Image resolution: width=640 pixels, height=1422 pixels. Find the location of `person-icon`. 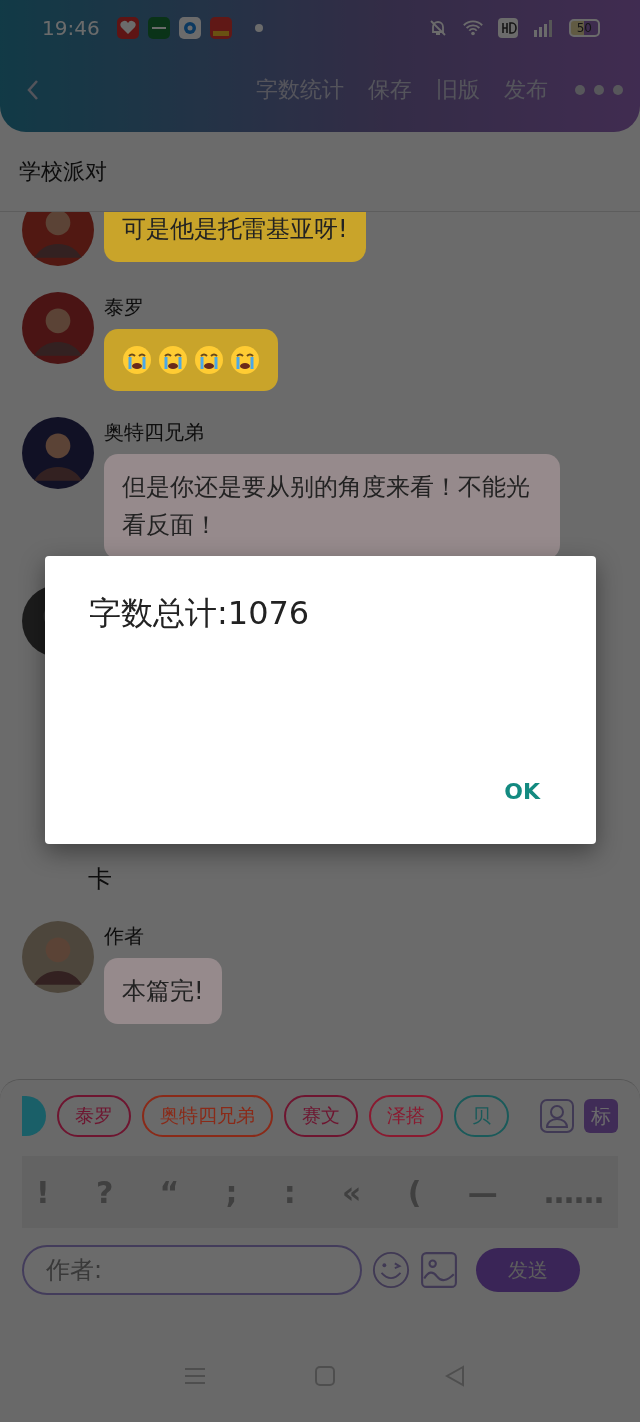

person-icon is located at coordinates (557, 1116).